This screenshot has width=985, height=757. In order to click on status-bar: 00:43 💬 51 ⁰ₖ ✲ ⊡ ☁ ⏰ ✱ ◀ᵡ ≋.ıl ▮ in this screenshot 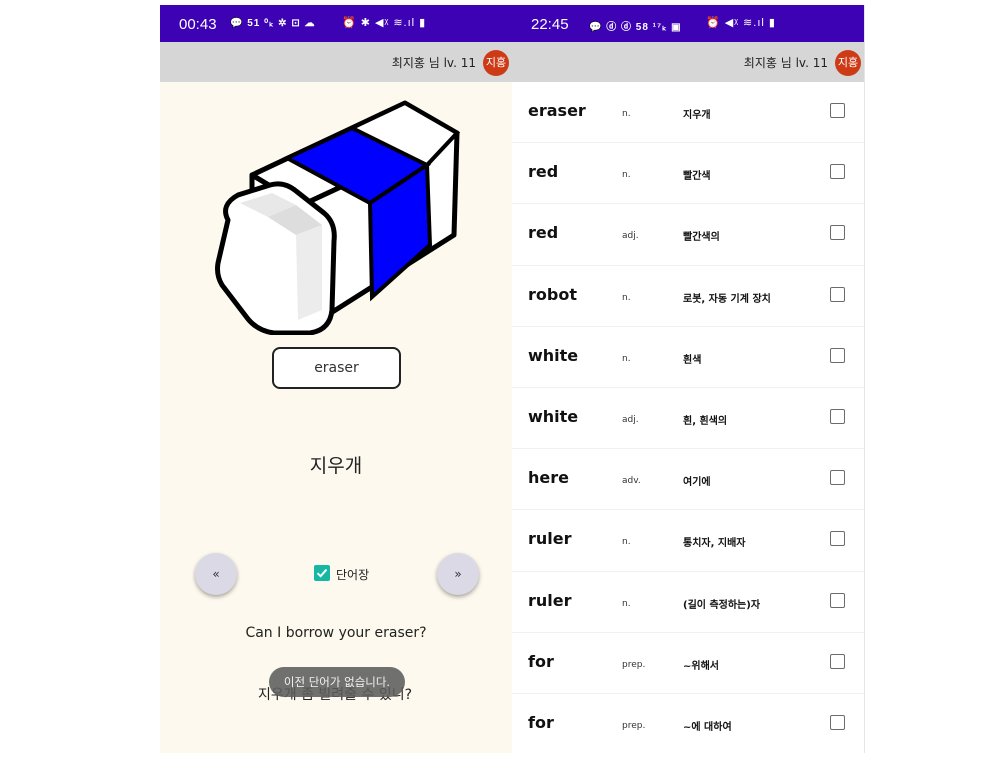, I will do `click(336, 23)`.